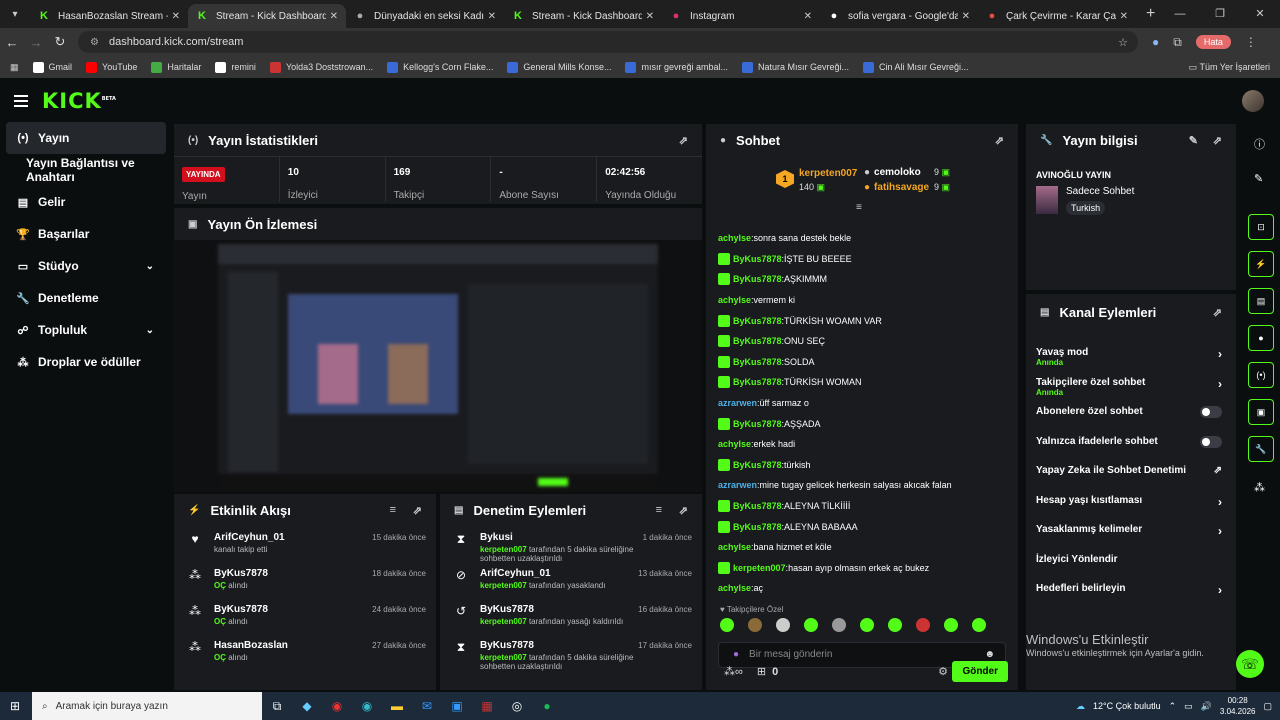  What do you see at coordinates (1261, 338) in the screenshot?
I see `rail-button-4: ●` at bounding box center [1261, 338].